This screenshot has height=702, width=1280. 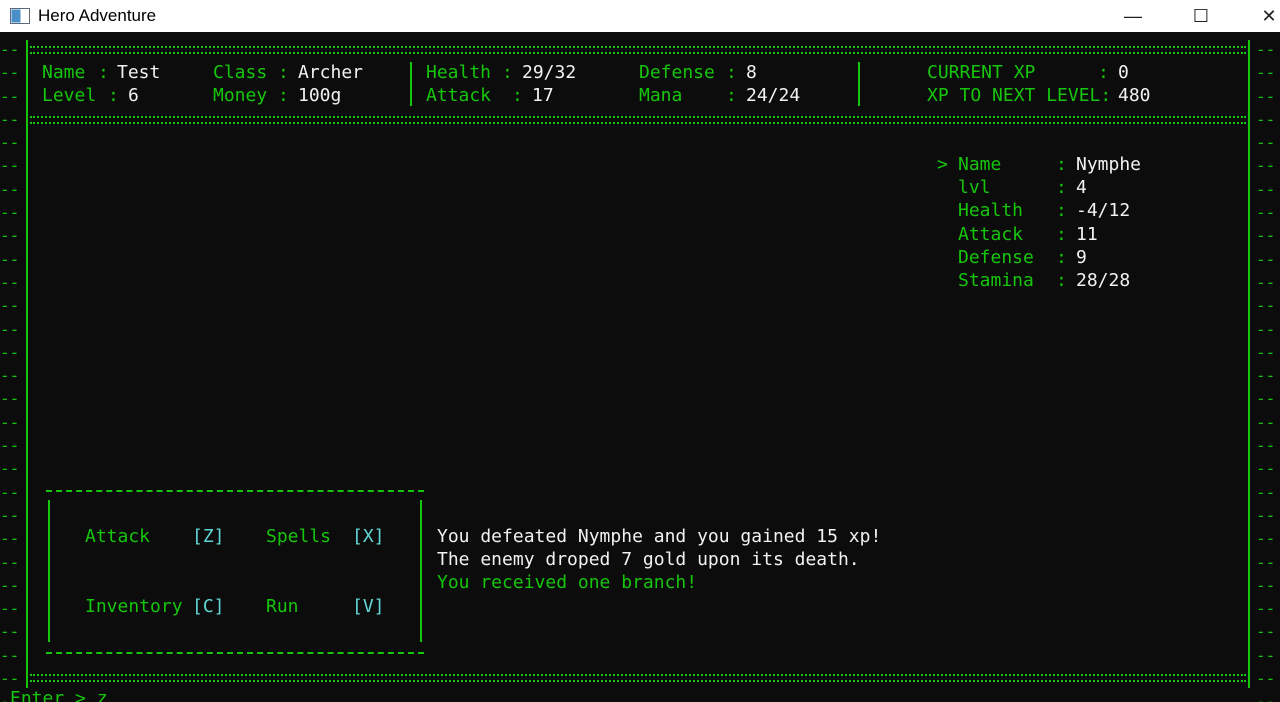 I want to click on action-menu-left-border, so click(x=49, y=571).